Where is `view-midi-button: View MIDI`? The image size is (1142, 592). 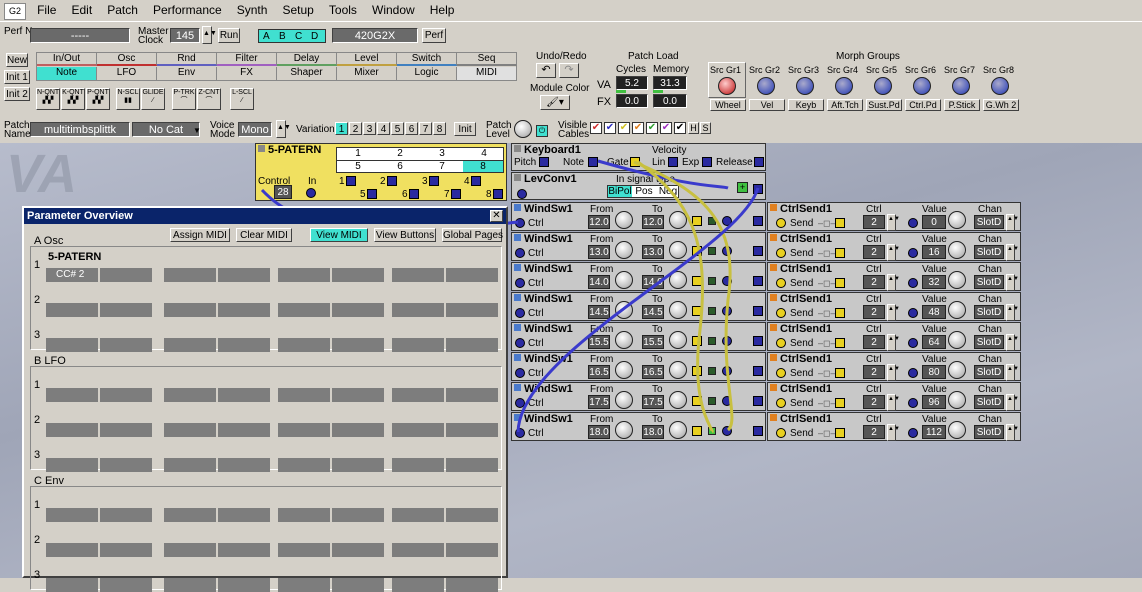
view-midi-button: View MIDI is located at coordinates (339, 235).